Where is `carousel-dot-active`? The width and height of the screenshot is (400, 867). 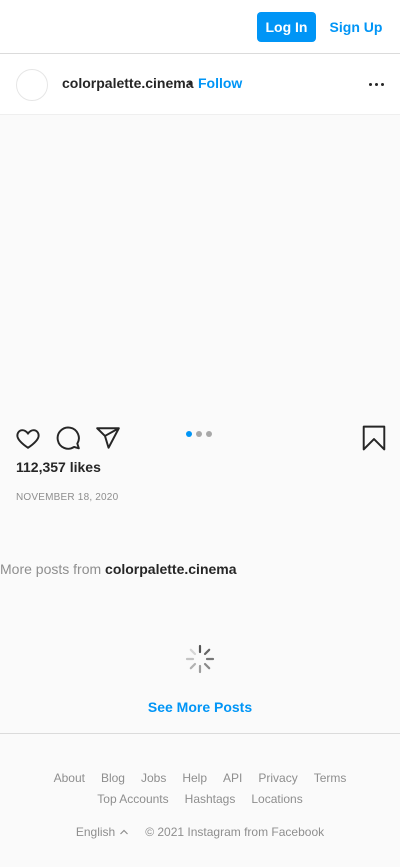 carousel-dot-active is located at coordinates (189, 434).